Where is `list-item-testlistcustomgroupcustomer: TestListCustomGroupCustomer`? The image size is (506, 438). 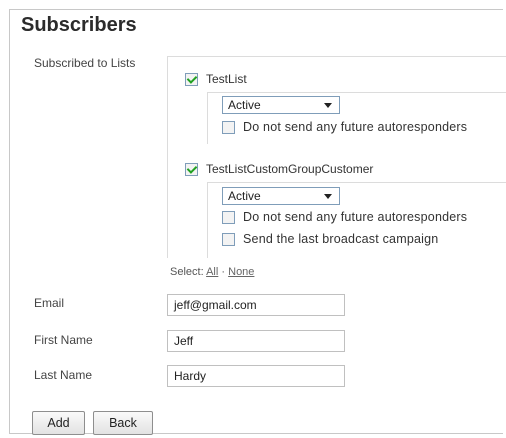
list-item-testlistcustomgroupcustomer: TestListCustomGroupCustomer is located at coordinates (279, 169).